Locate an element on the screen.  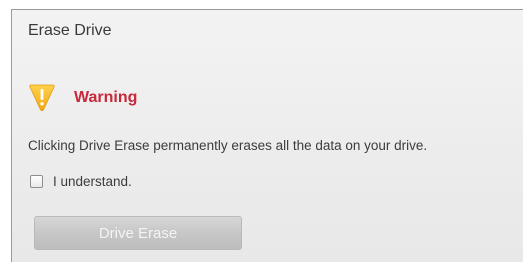
understand-checkbox-row: I understand. is located at coordinates (81, 181).